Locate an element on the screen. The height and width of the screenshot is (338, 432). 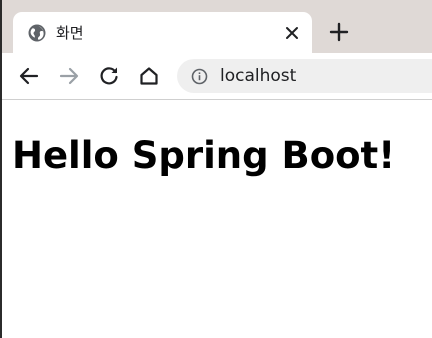
arrow-right-icon is located at coordinates (69, 76).